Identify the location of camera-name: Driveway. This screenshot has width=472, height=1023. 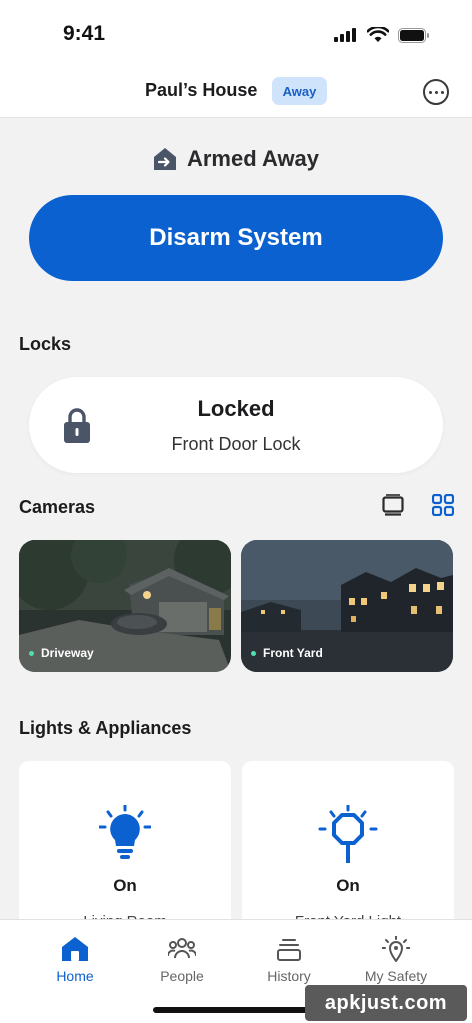
(67, 653).